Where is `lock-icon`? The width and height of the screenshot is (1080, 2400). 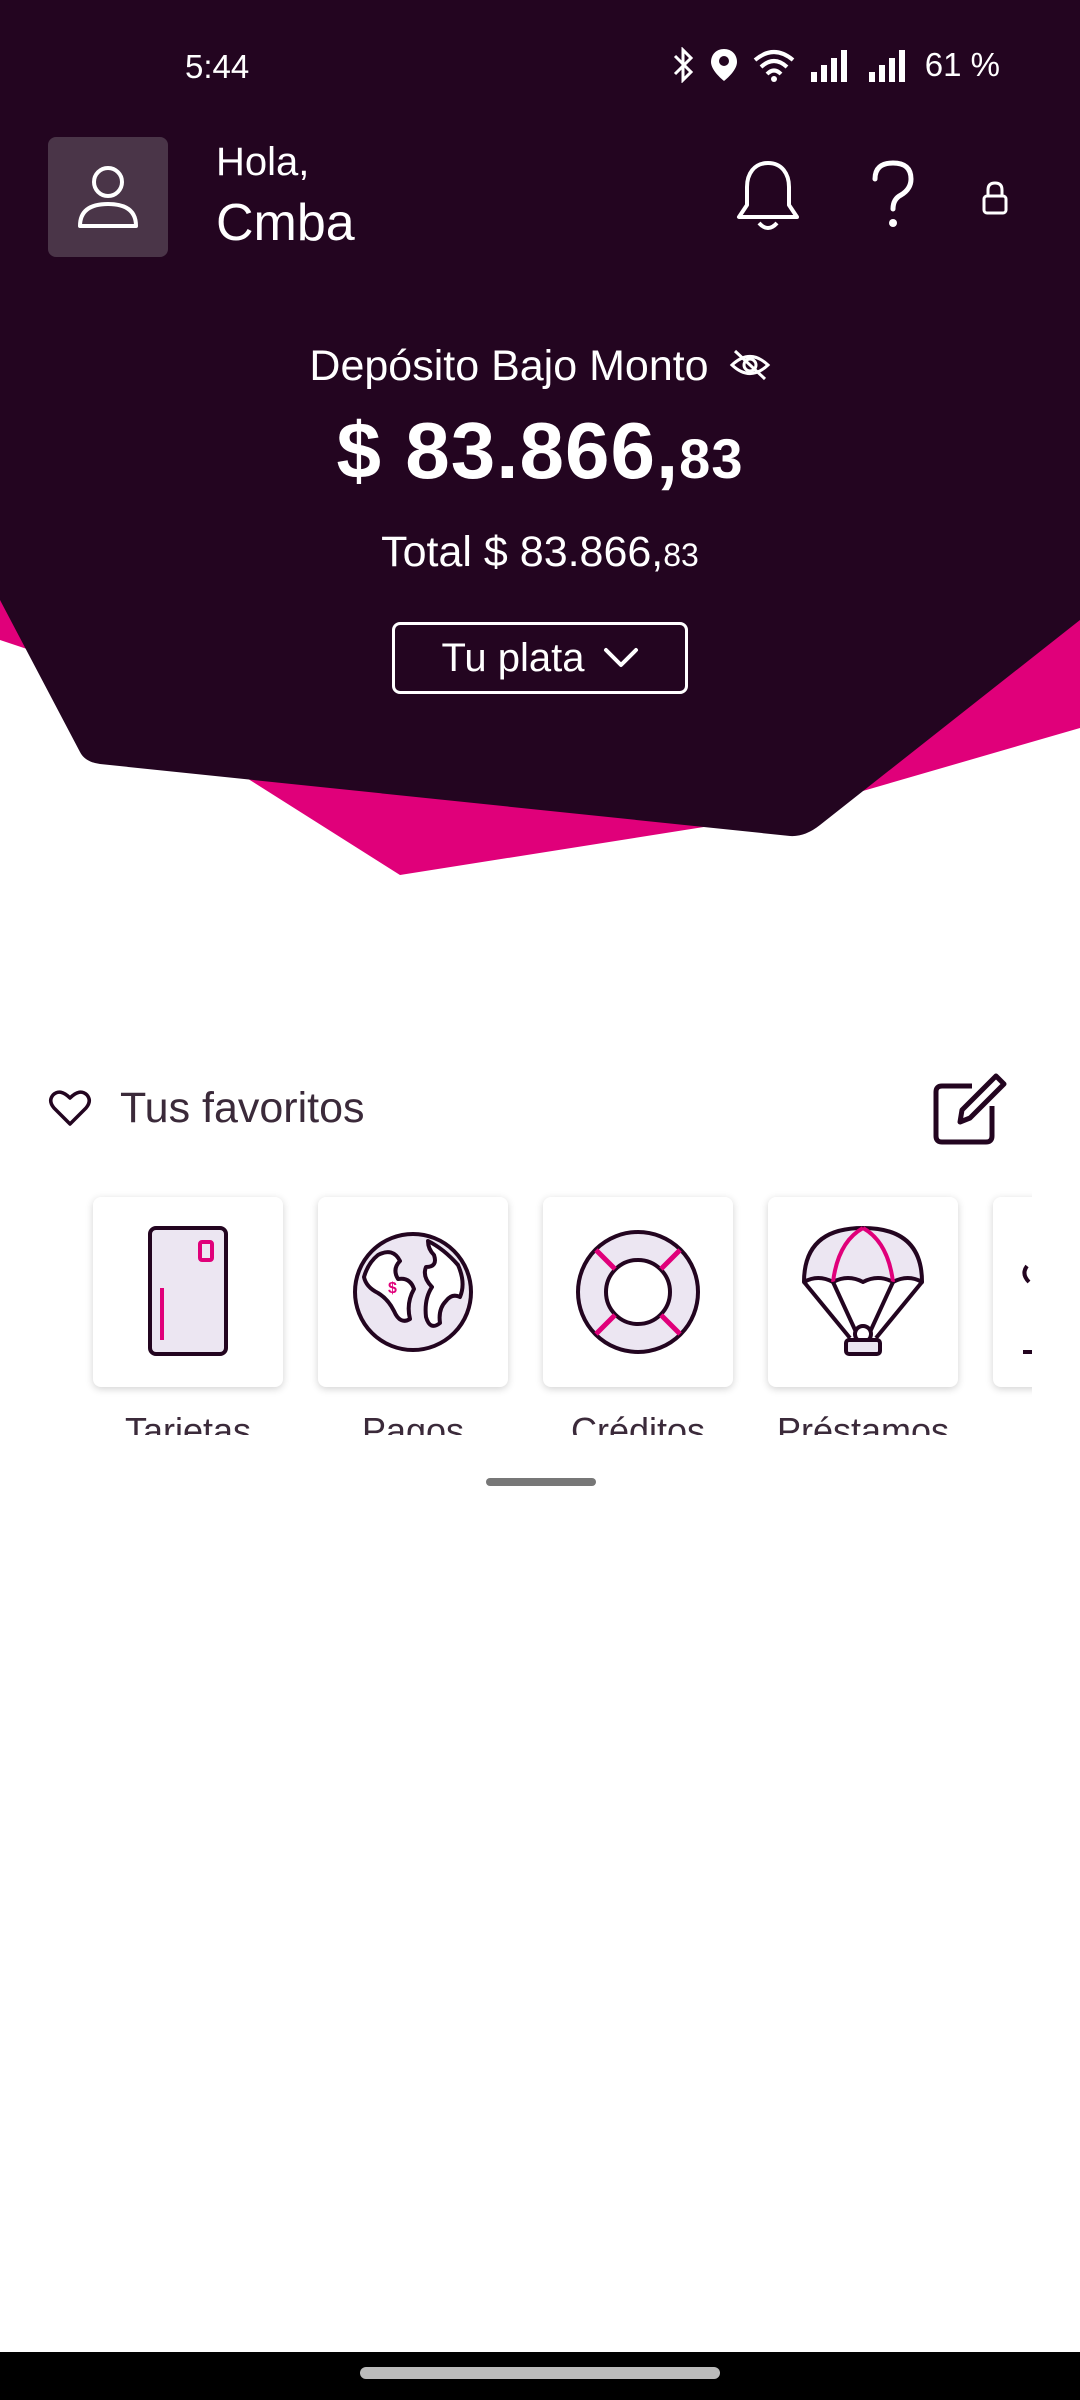 lock-icon is located at coordinates (995, 197).